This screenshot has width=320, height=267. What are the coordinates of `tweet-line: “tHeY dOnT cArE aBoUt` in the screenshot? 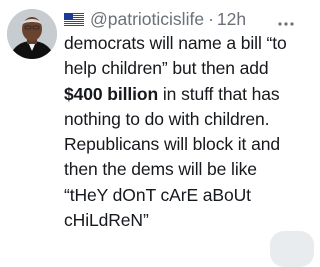 It's located at (157, 194).